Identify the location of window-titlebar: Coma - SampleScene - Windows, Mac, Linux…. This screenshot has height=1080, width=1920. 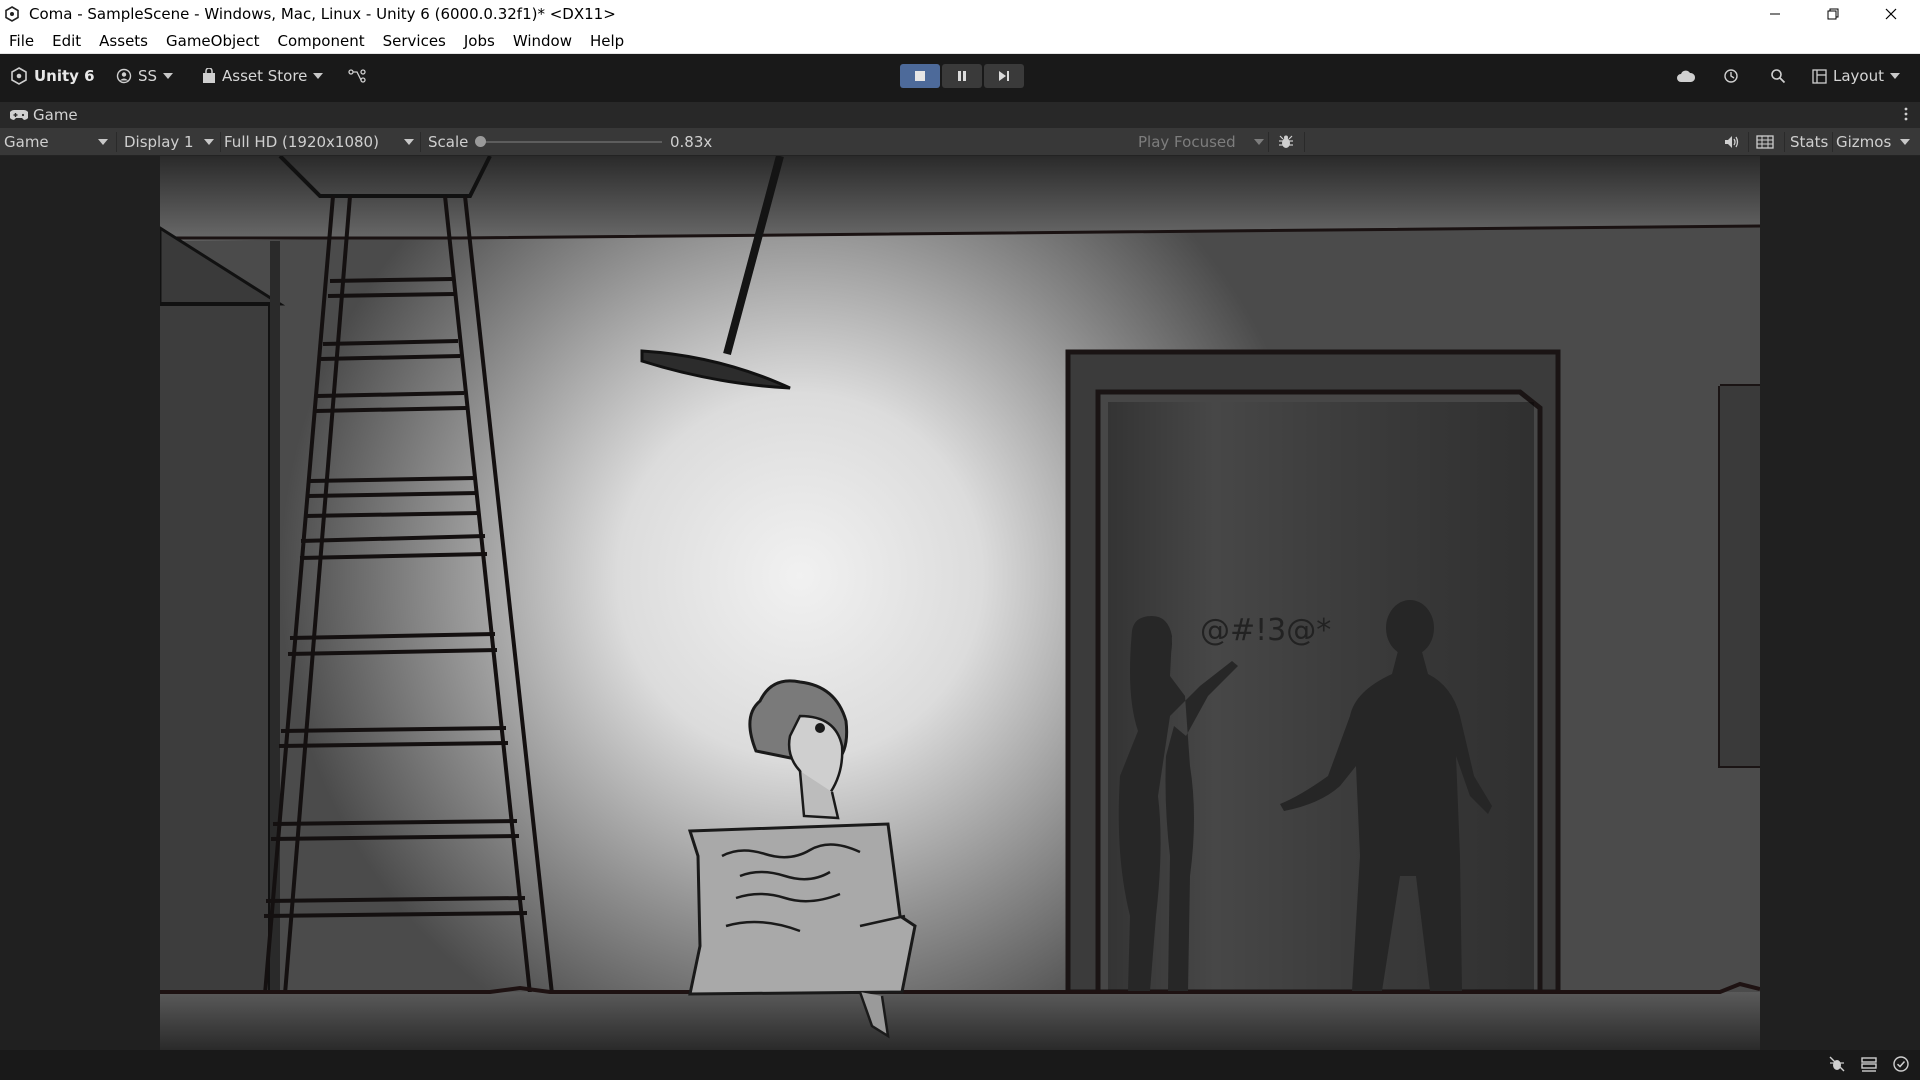
(960, 14).